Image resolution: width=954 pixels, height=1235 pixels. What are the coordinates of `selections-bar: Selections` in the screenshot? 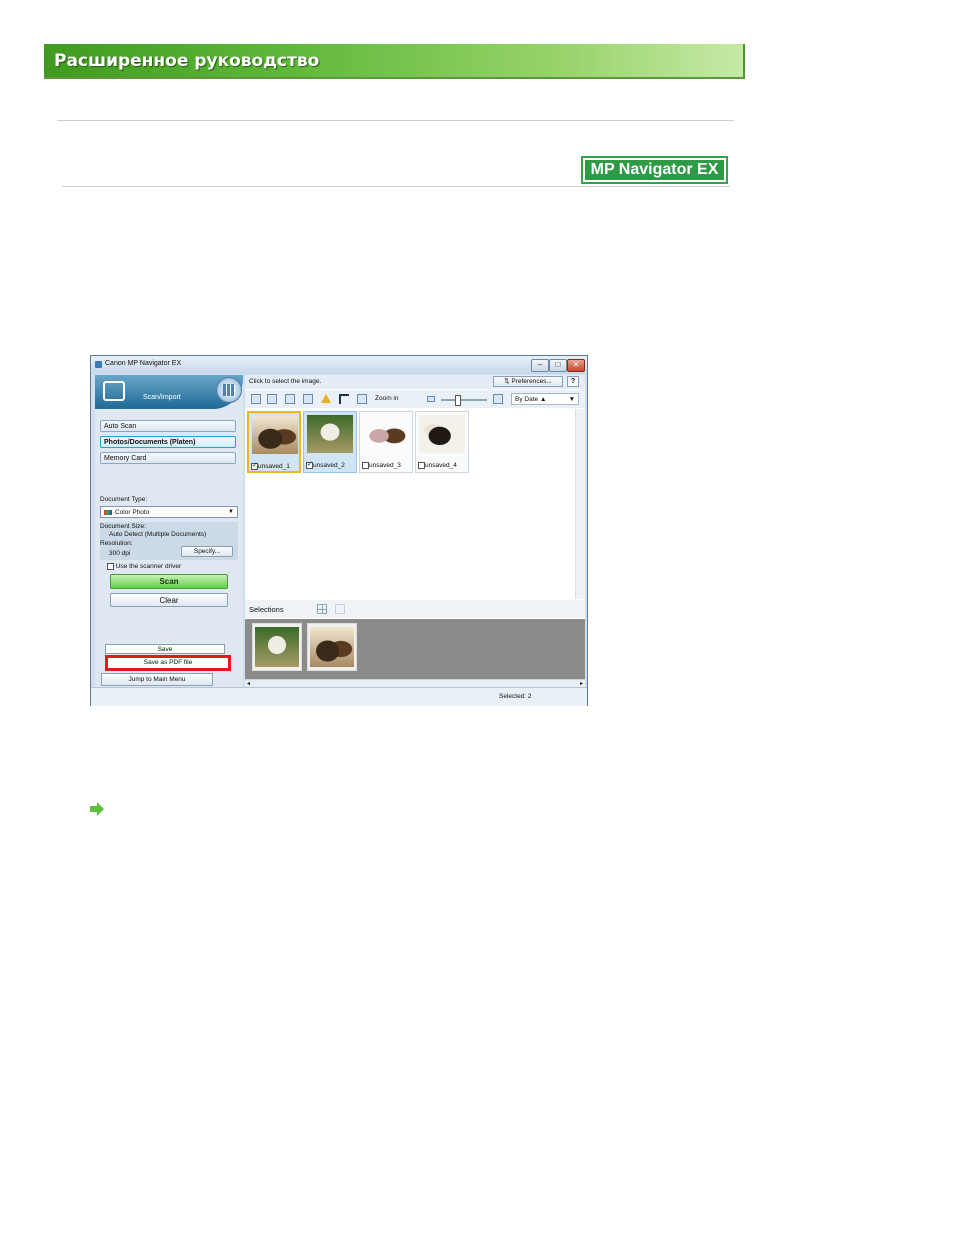 It's located at (415, 609).